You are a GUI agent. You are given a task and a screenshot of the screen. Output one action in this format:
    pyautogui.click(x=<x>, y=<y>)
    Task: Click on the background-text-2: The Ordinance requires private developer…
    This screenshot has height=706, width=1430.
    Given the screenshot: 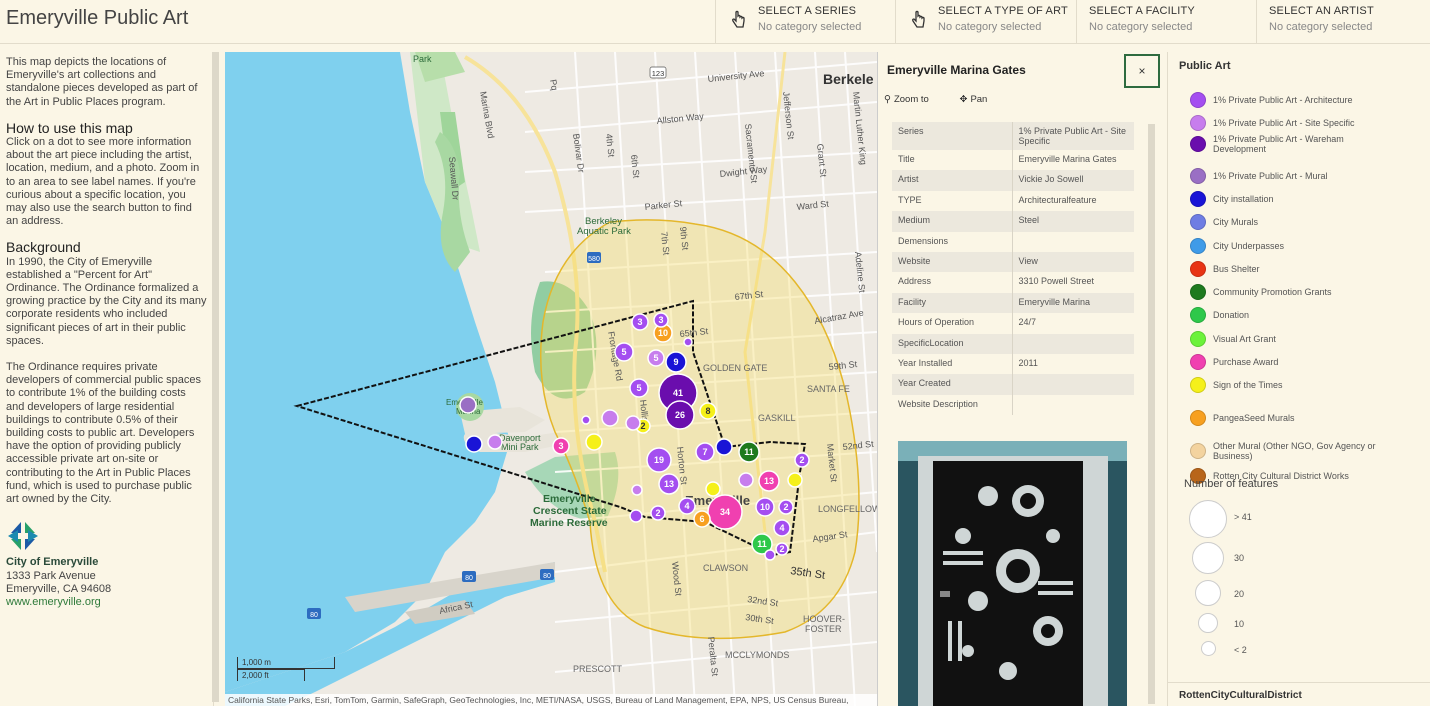 What is the action you would take?
    pyautogui.click(x=104, y=433)
    